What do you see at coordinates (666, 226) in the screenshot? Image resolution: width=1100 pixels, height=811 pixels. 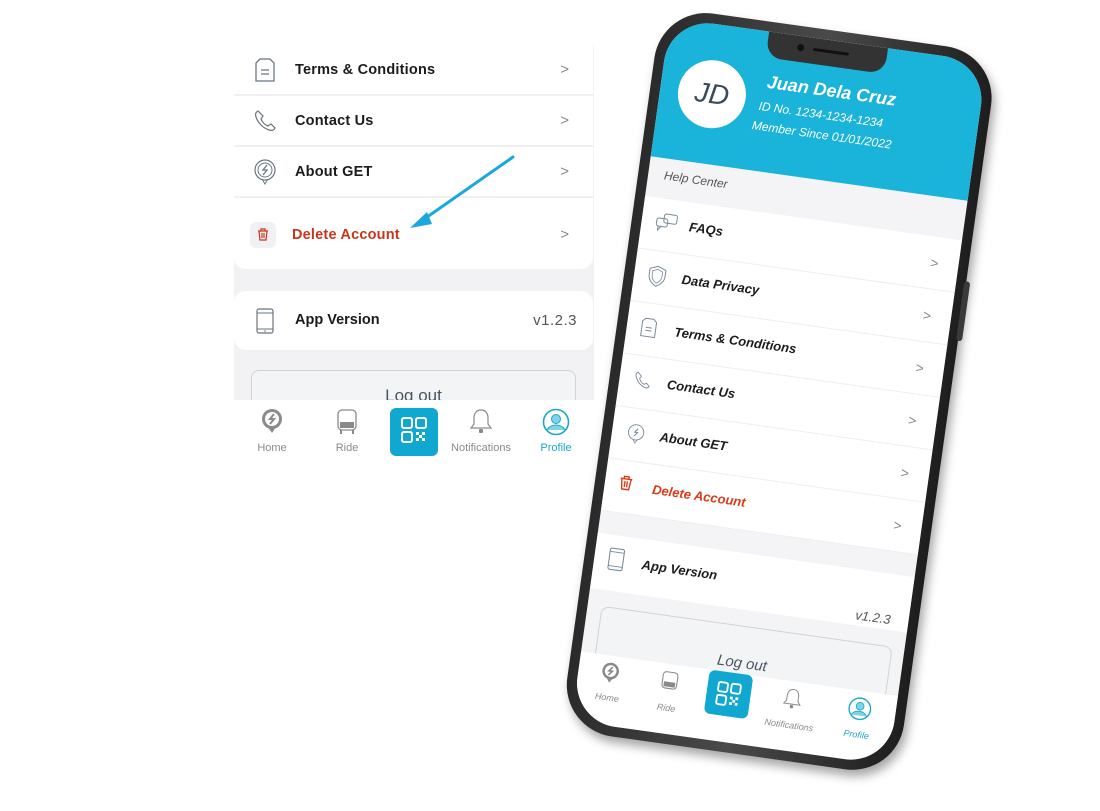 I see `faq-icon` at bounding box center [666, 226].